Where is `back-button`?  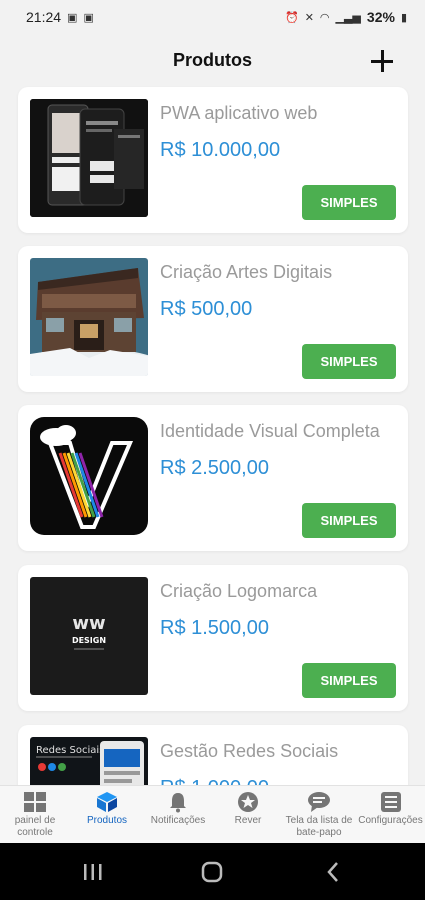
back-button is located at coordinates (333, 871).